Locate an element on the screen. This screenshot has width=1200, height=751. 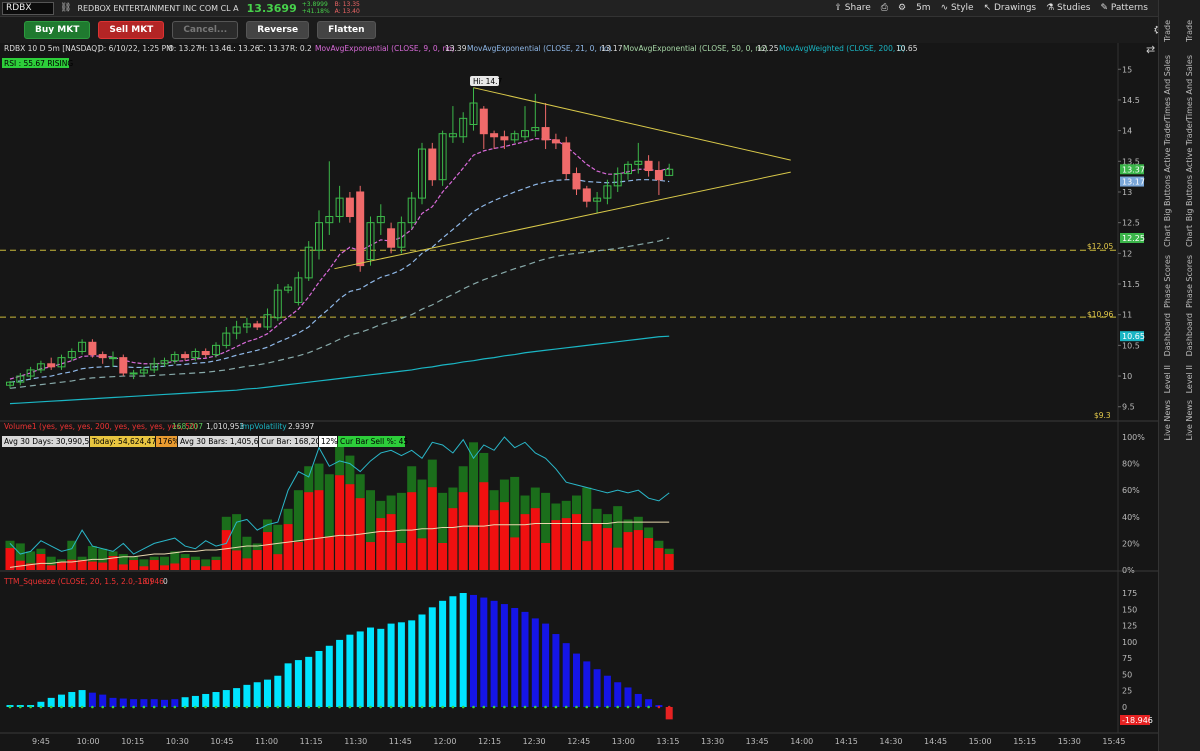
flatten-button: Flatten is located at coordinates (346, 30).